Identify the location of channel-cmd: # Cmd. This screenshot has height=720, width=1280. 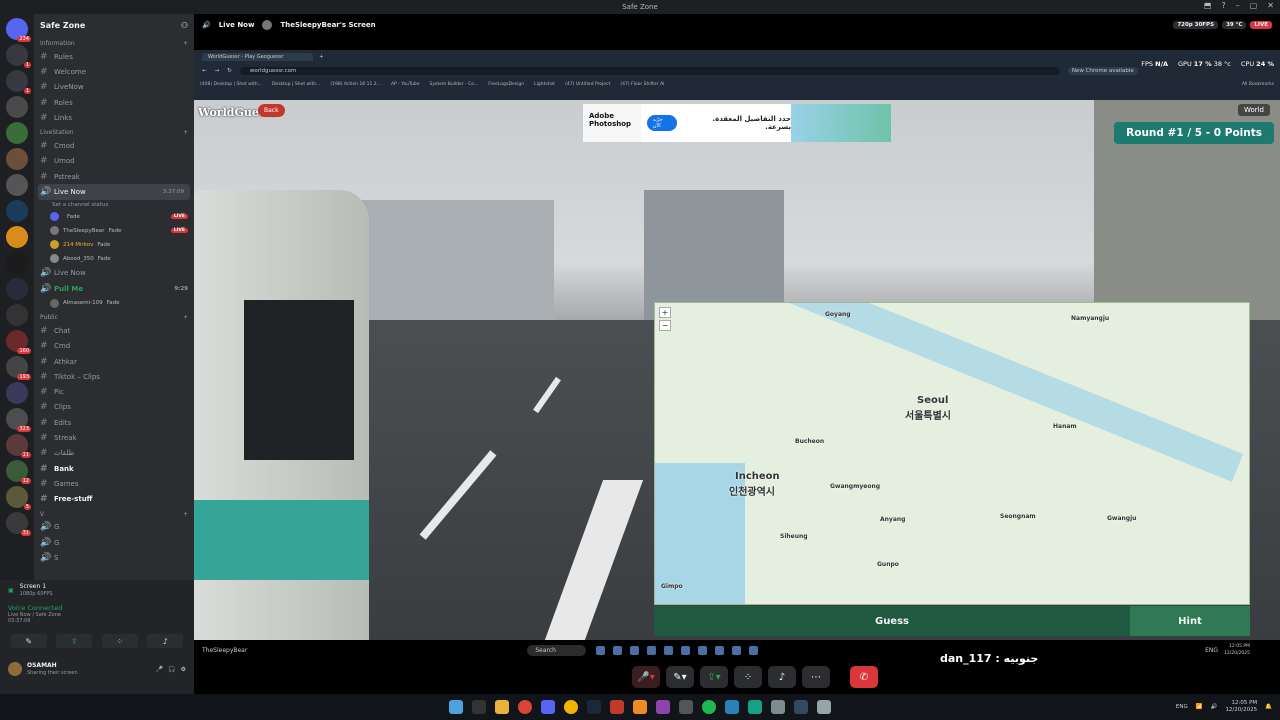
(114, 346).